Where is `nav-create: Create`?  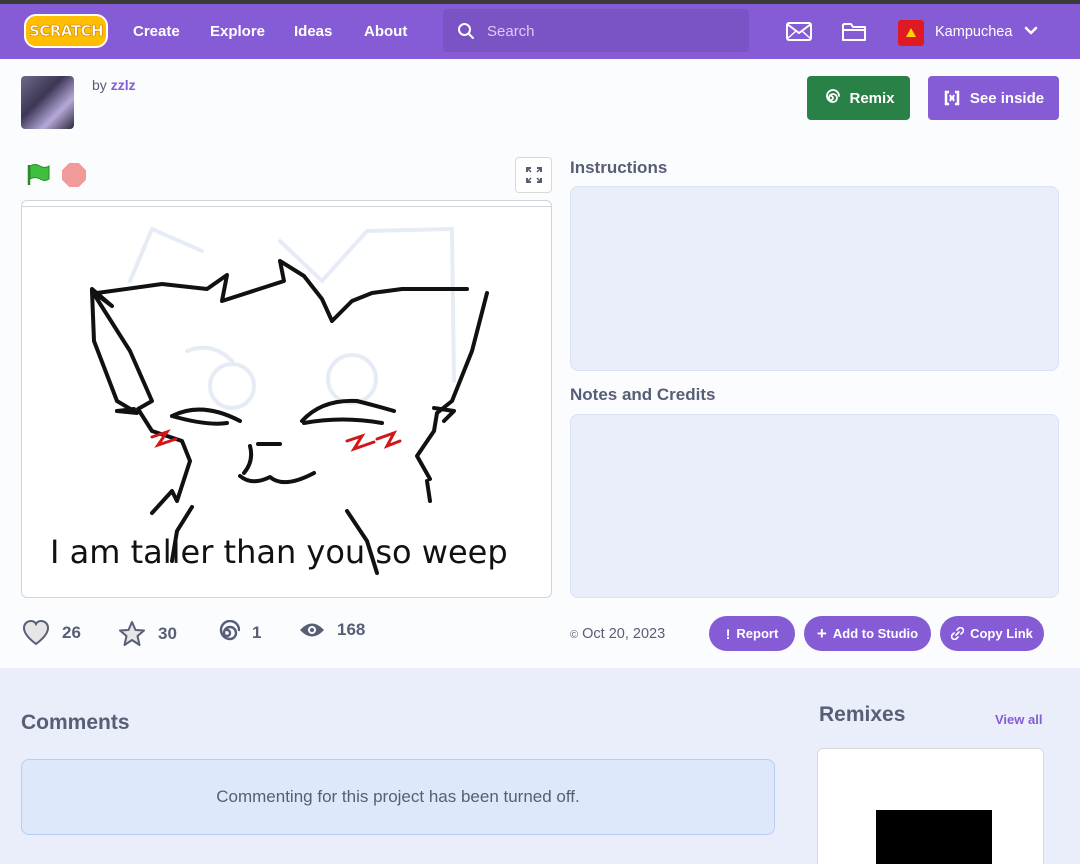
nav-create: Create is located at coordinates (156, 31).